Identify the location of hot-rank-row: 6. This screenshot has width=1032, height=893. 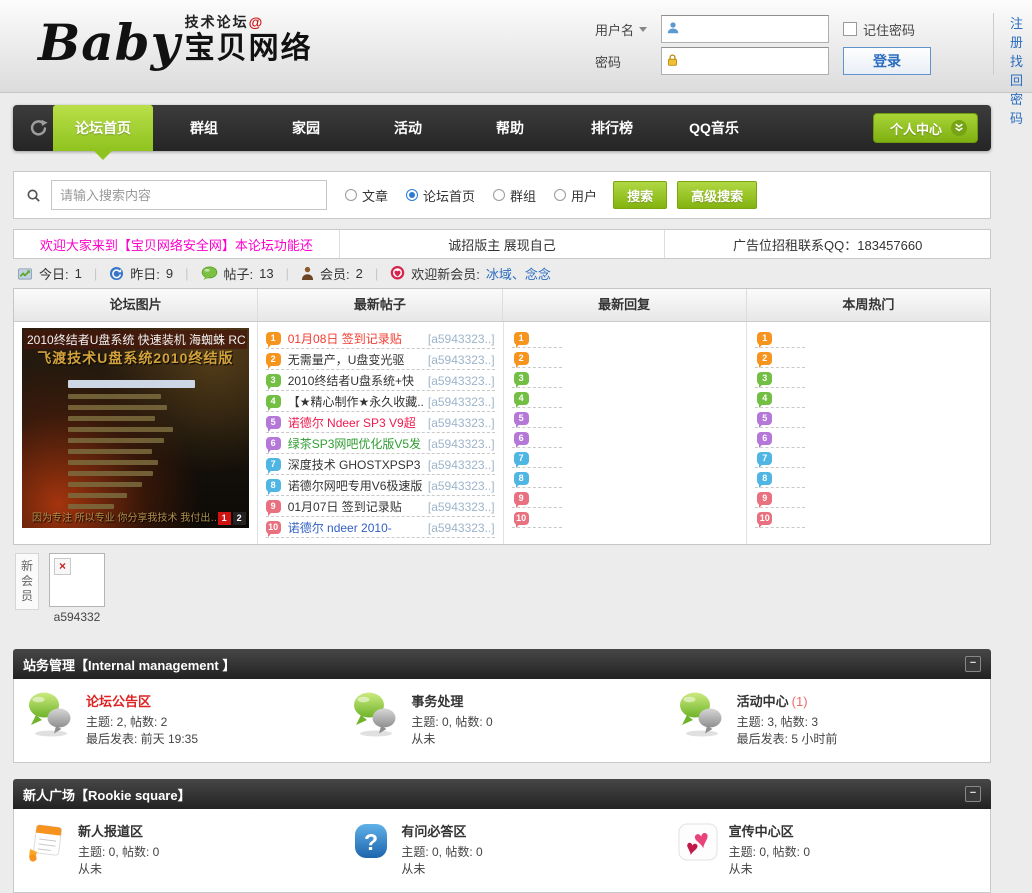
(780, 438).